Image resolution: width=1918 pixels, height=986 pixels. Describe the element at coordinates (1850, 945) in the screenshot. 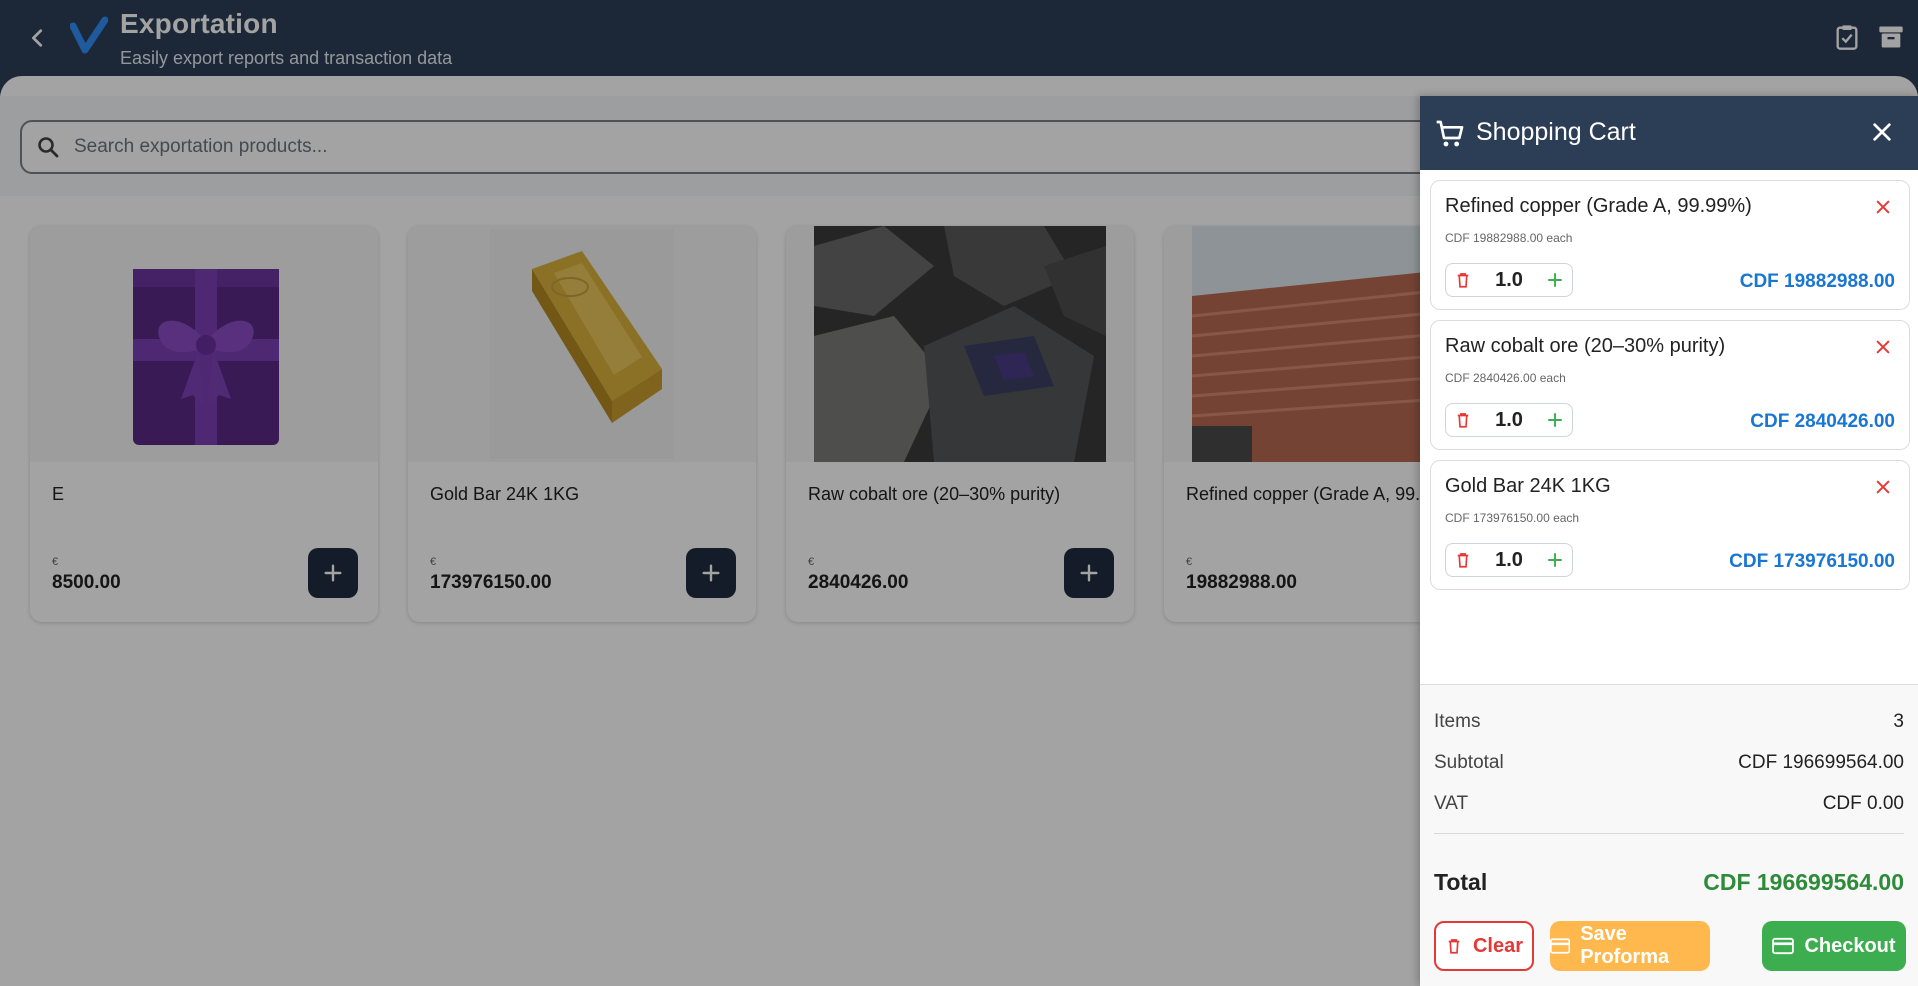

I see `checkout-label: Checkout` at that location.